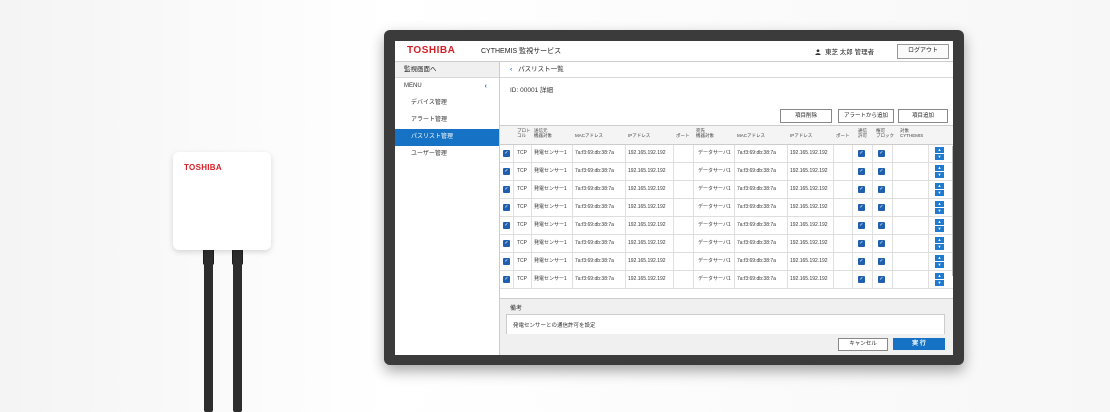 The width and height of the screenshot is (1110, 412). I want to click on menu-header: MENU ‹, so click(447, 86).